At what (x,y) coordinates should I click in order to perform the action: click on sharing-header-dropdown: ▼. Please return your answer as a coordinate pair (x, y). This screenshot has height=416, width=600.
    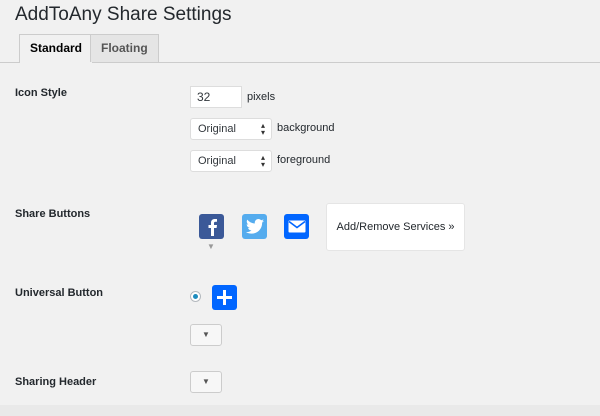
    Looking at the image, I should click on (206, 382).